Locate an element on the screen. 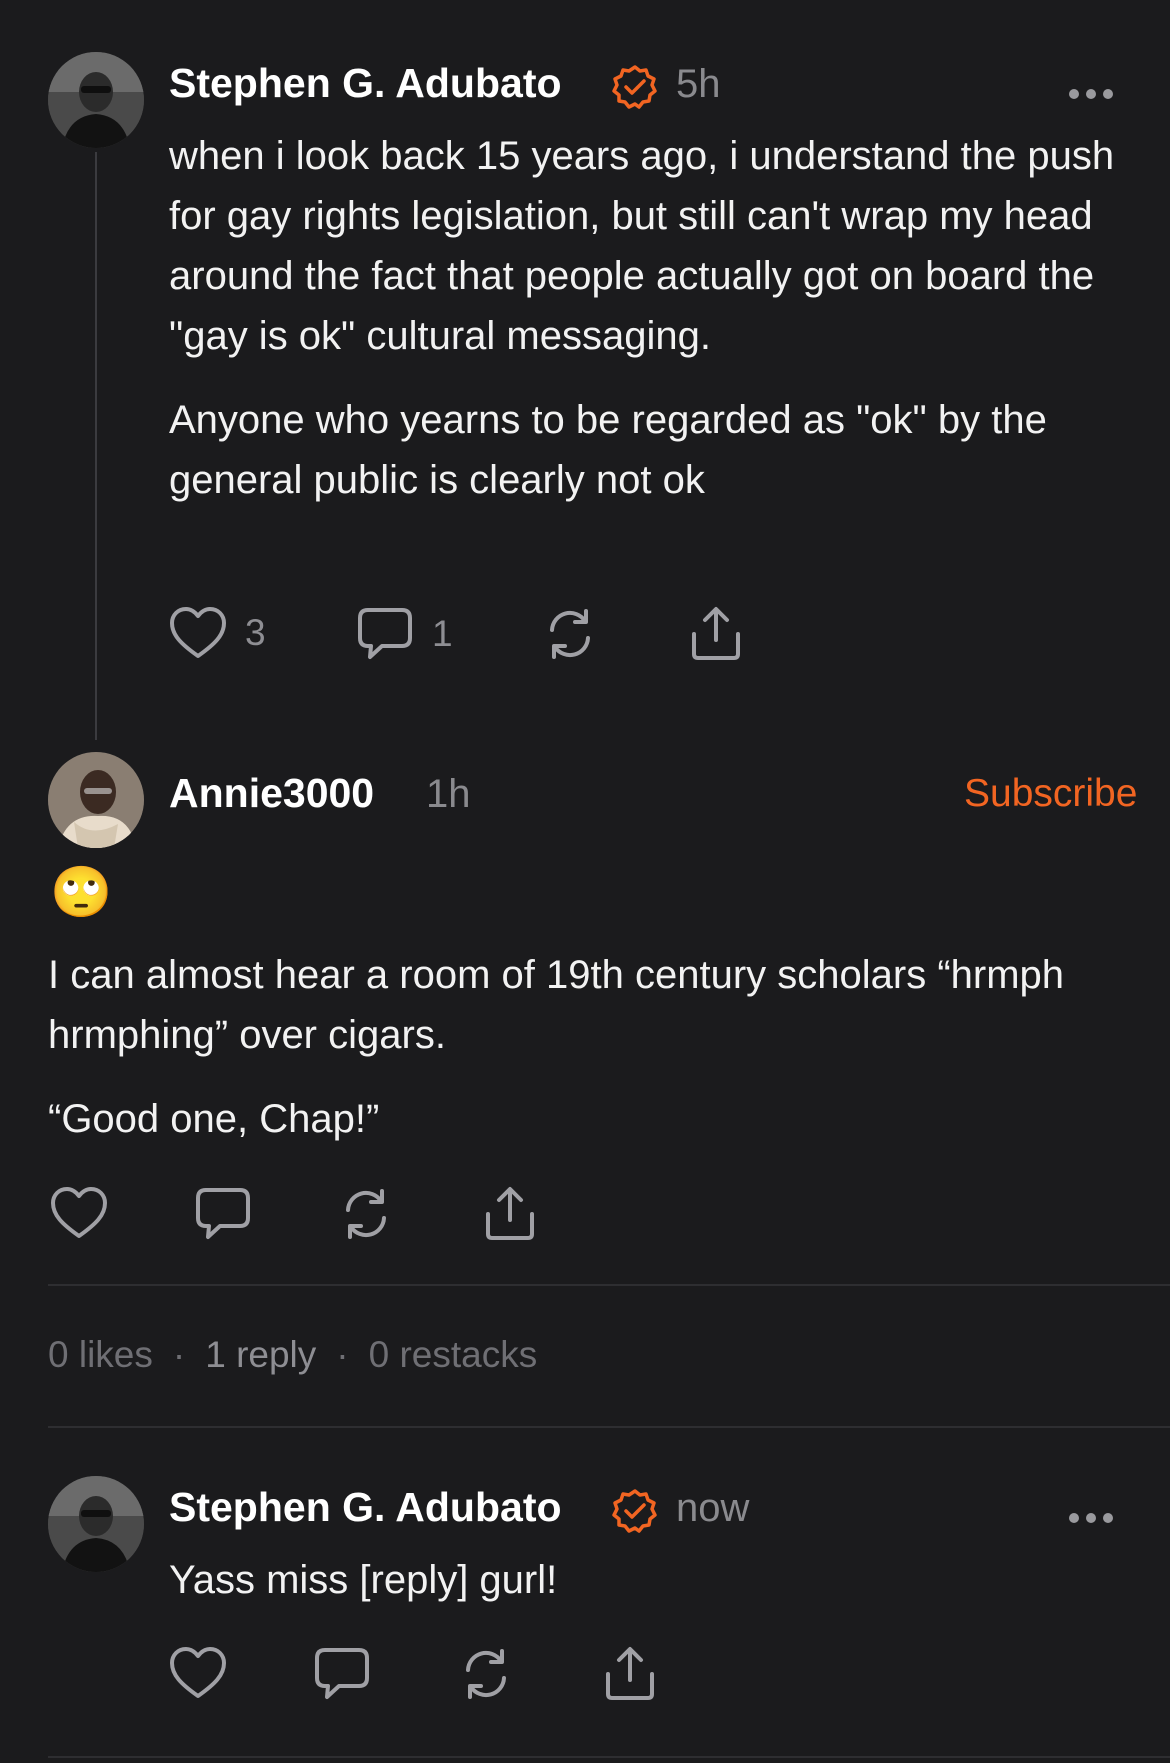 This screenshot has width=1170, height=1763. post-paragraph: “Good one, Chap!” is located at coordinates (214, 1119).